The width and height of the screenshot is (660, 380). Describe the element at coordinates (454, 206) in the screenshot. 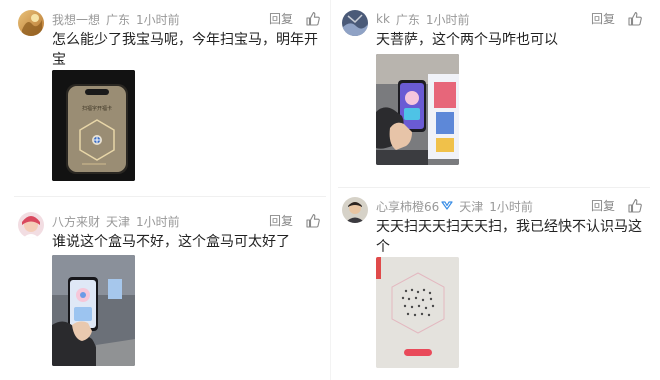

I see `comment-header: 心享柿橙66 天津 1小时前` at that location.